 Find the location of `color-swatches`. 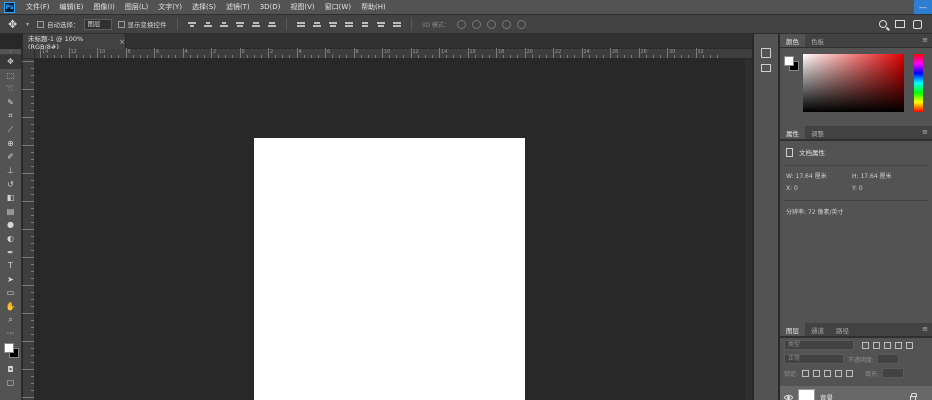

color-swatches is located at coordinates (10, 351).